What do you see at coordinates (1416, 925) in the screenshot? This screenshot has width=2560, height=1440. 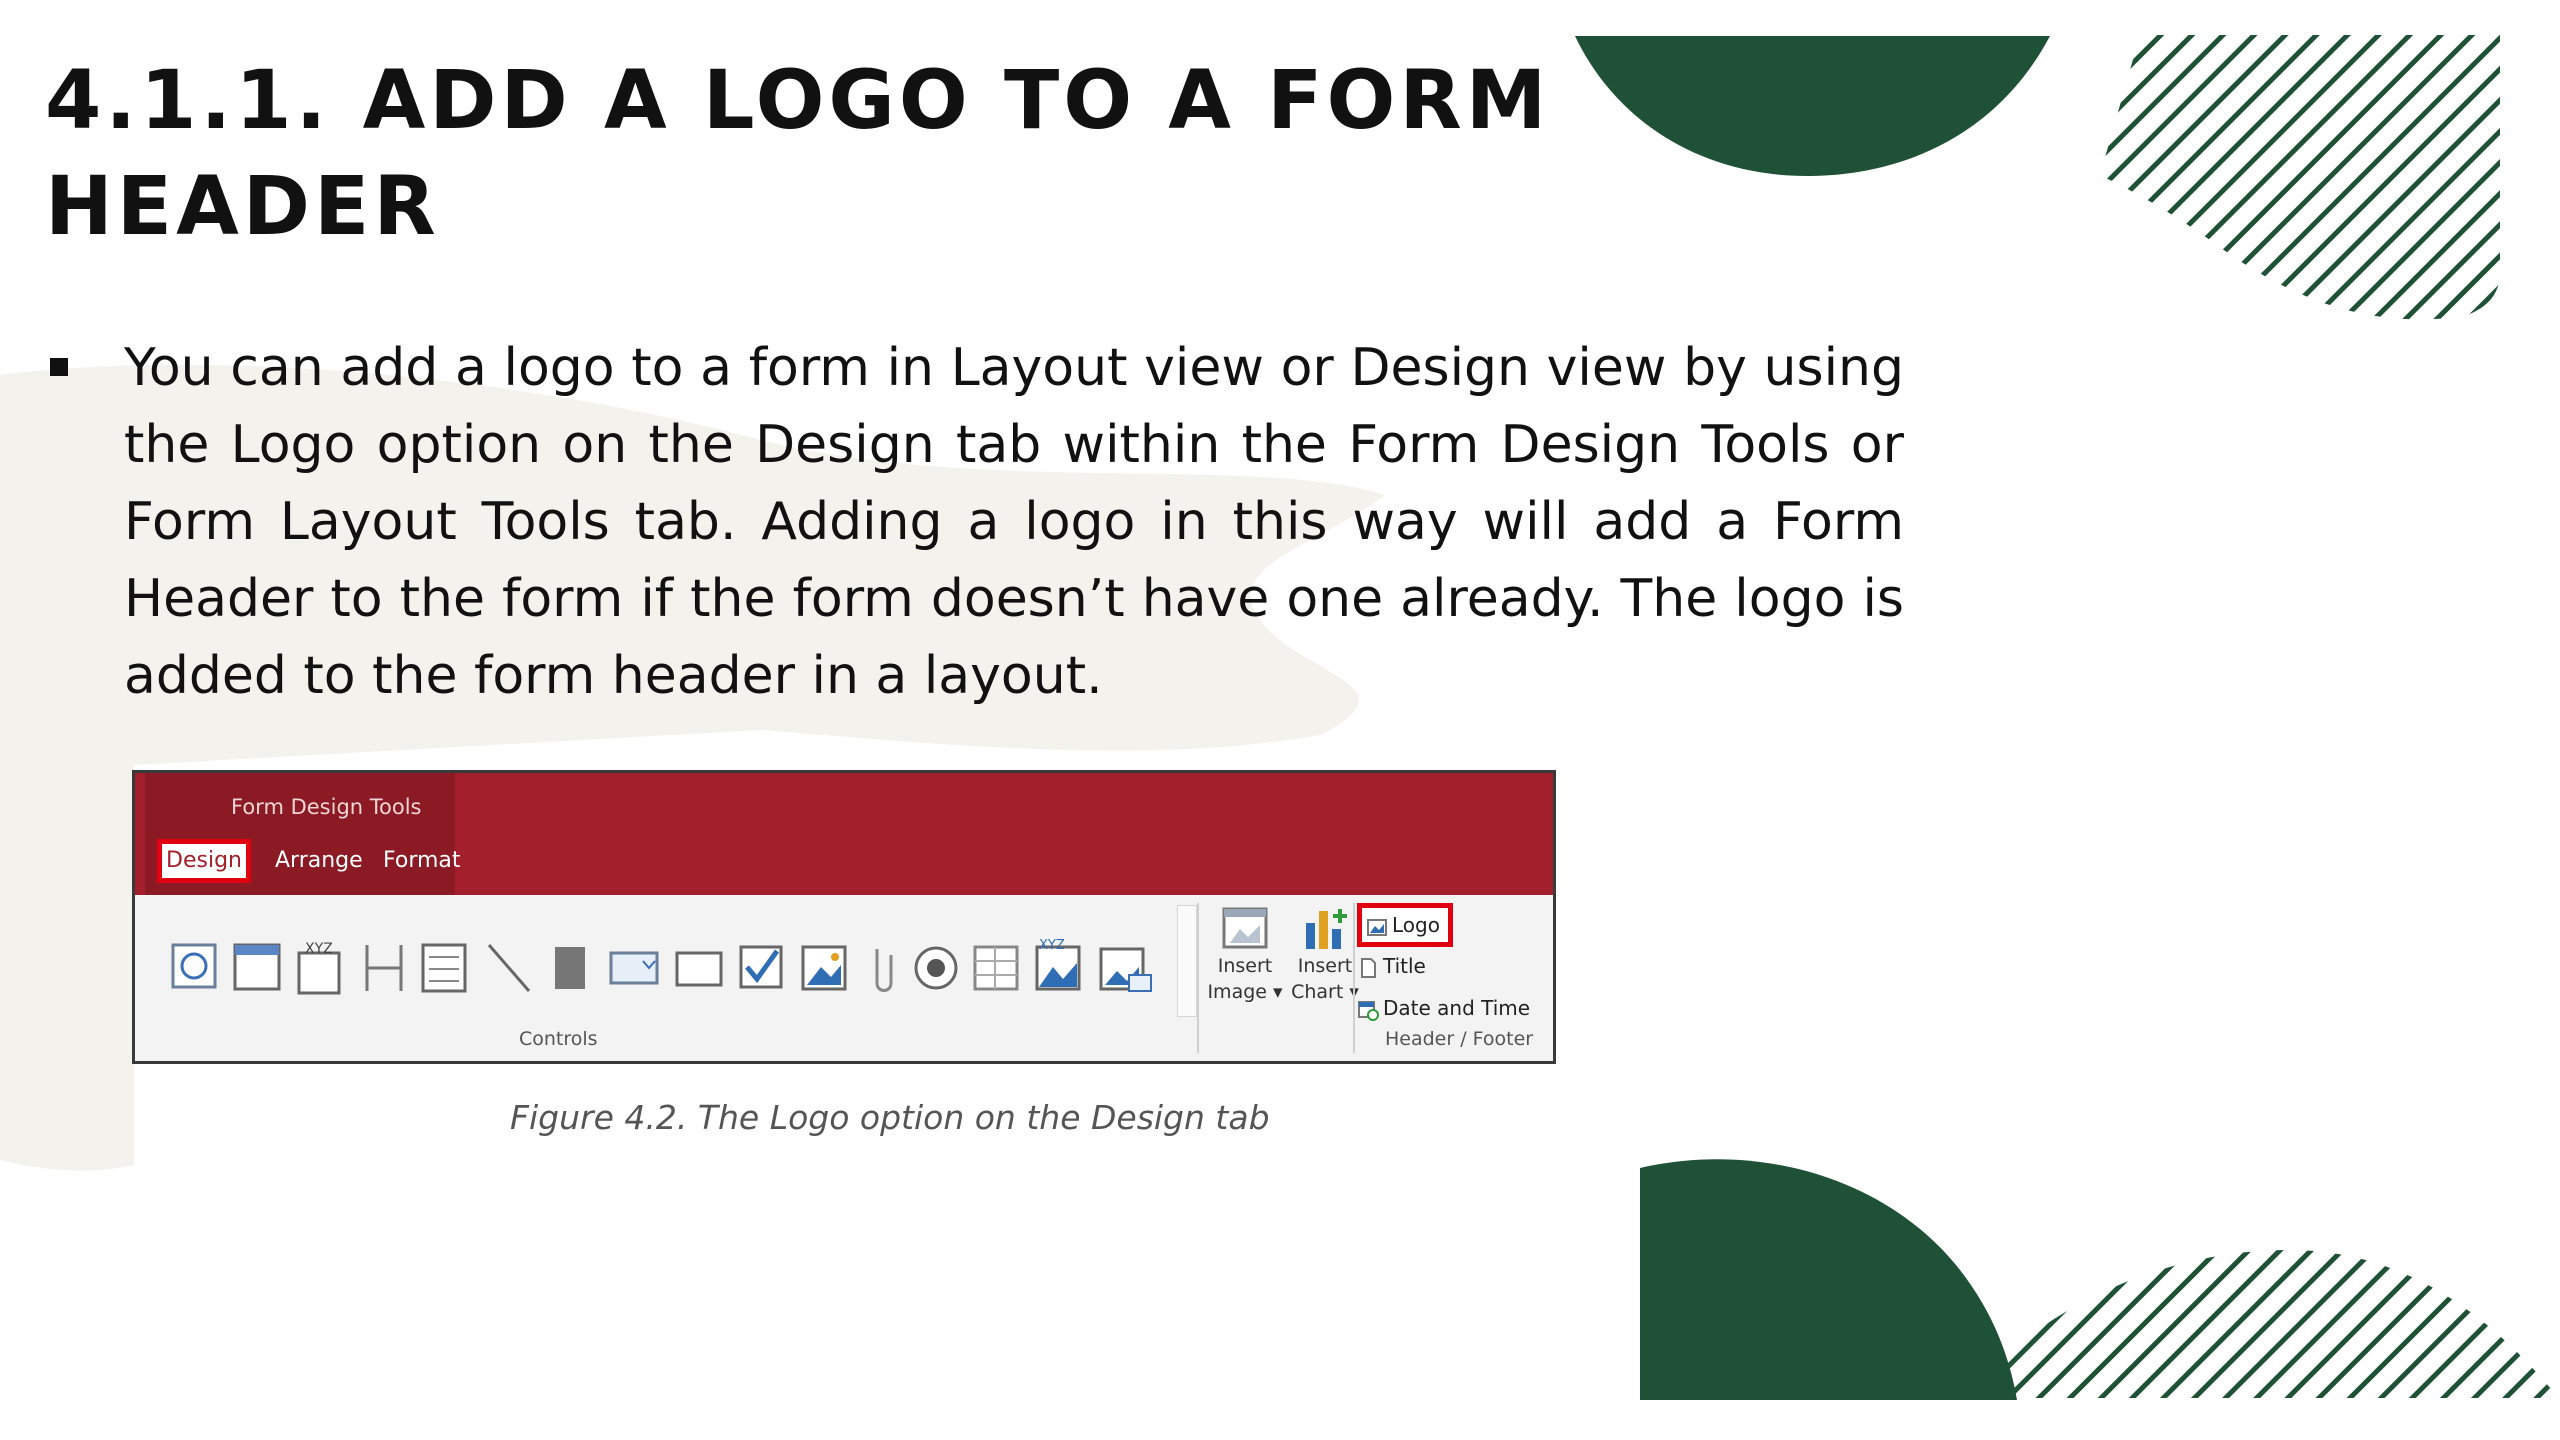 I see `logo-label: Logo` at bounding box center [1416, 925].